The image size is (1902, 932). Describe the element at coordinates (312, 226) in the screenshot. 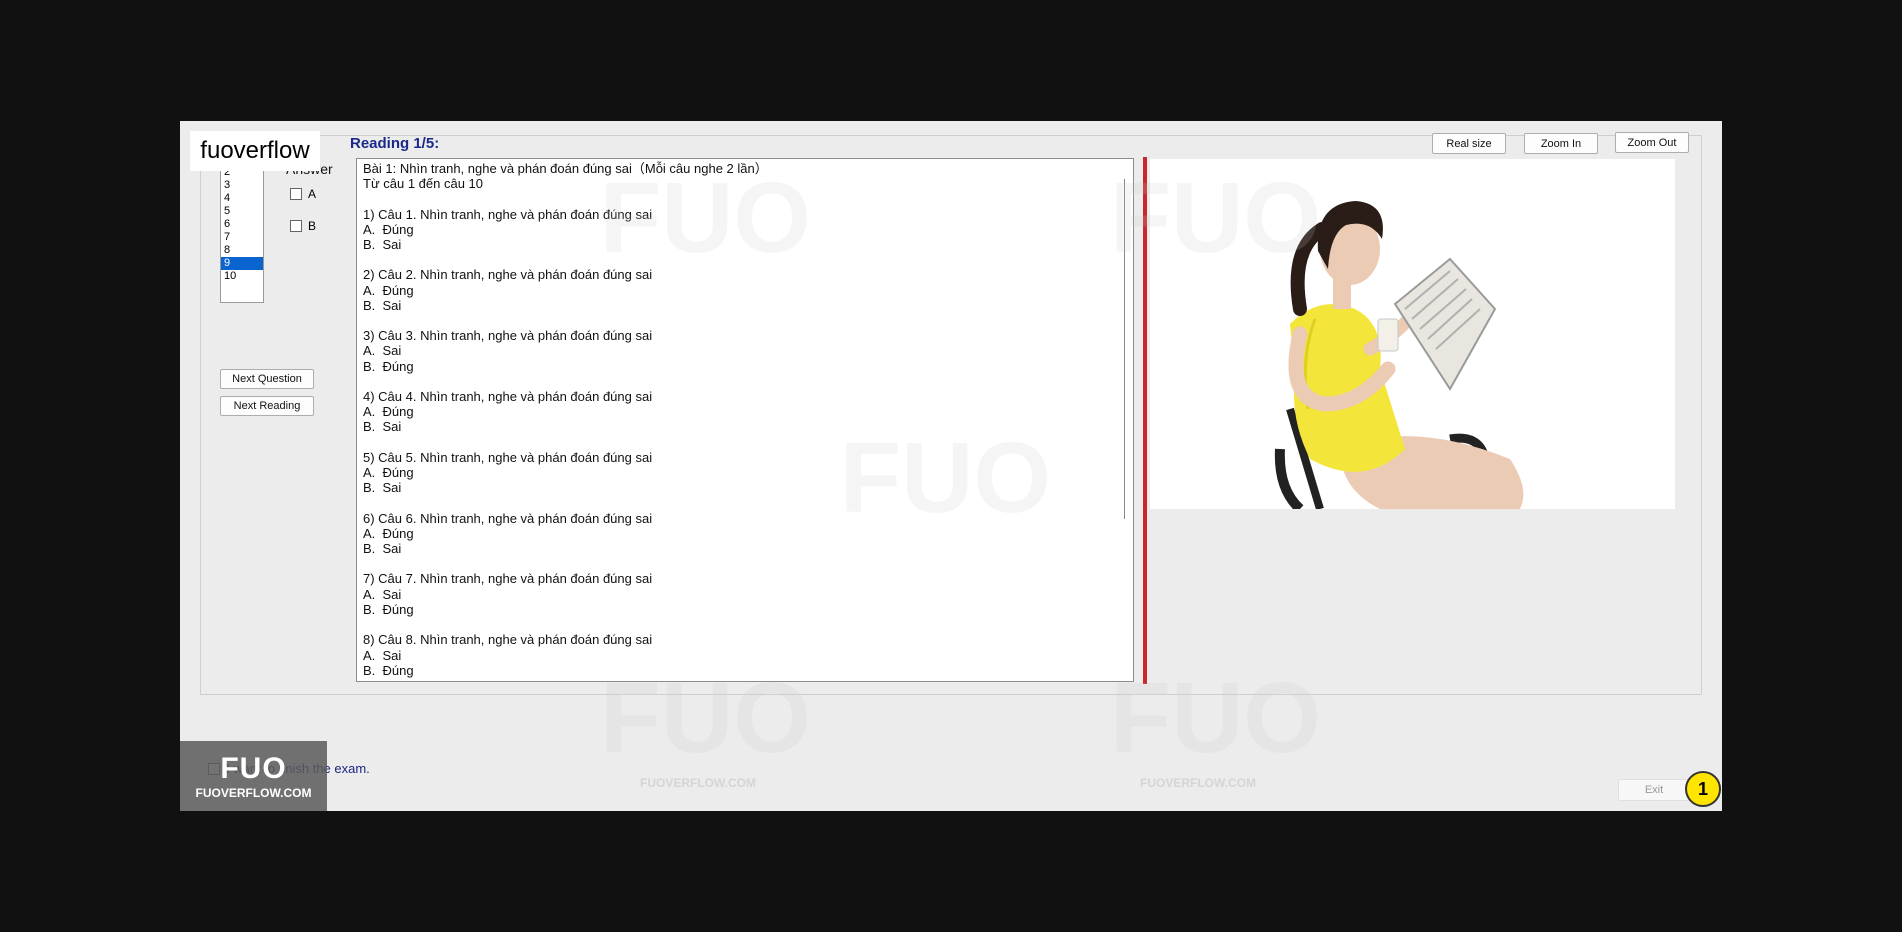

I see `answer-b-label: B` at that location.